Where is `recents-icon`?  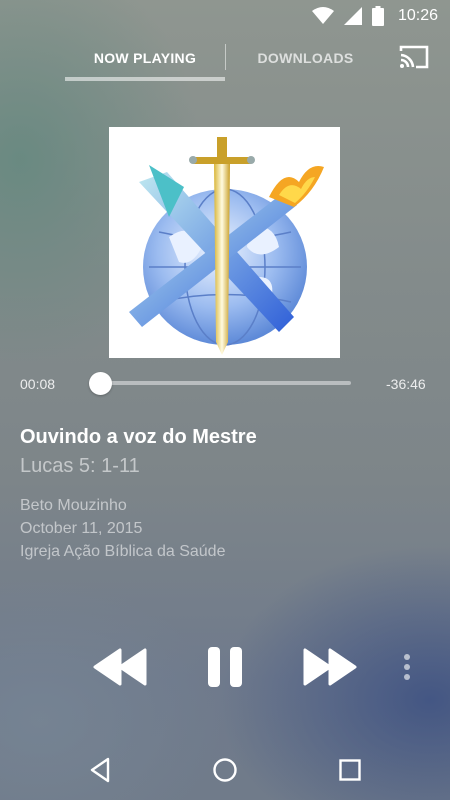 recents-icon is located at coordinates (350, 770).